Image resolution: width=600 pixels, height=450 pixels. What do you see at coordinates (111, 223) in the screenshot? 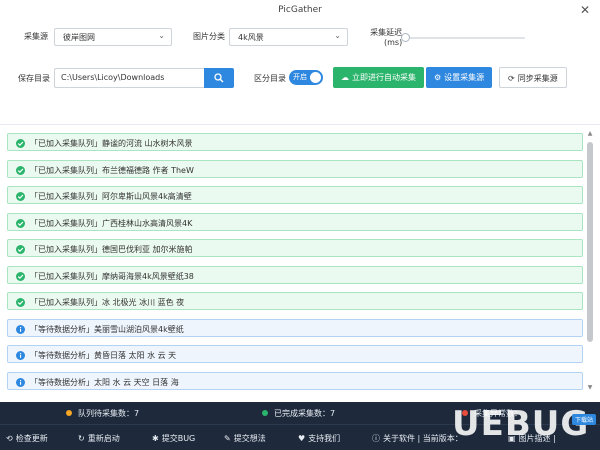
I see `list-item-text: 「已加入采集队列」广西桂林山水高清风景4K` at bounding box center [111, 223].